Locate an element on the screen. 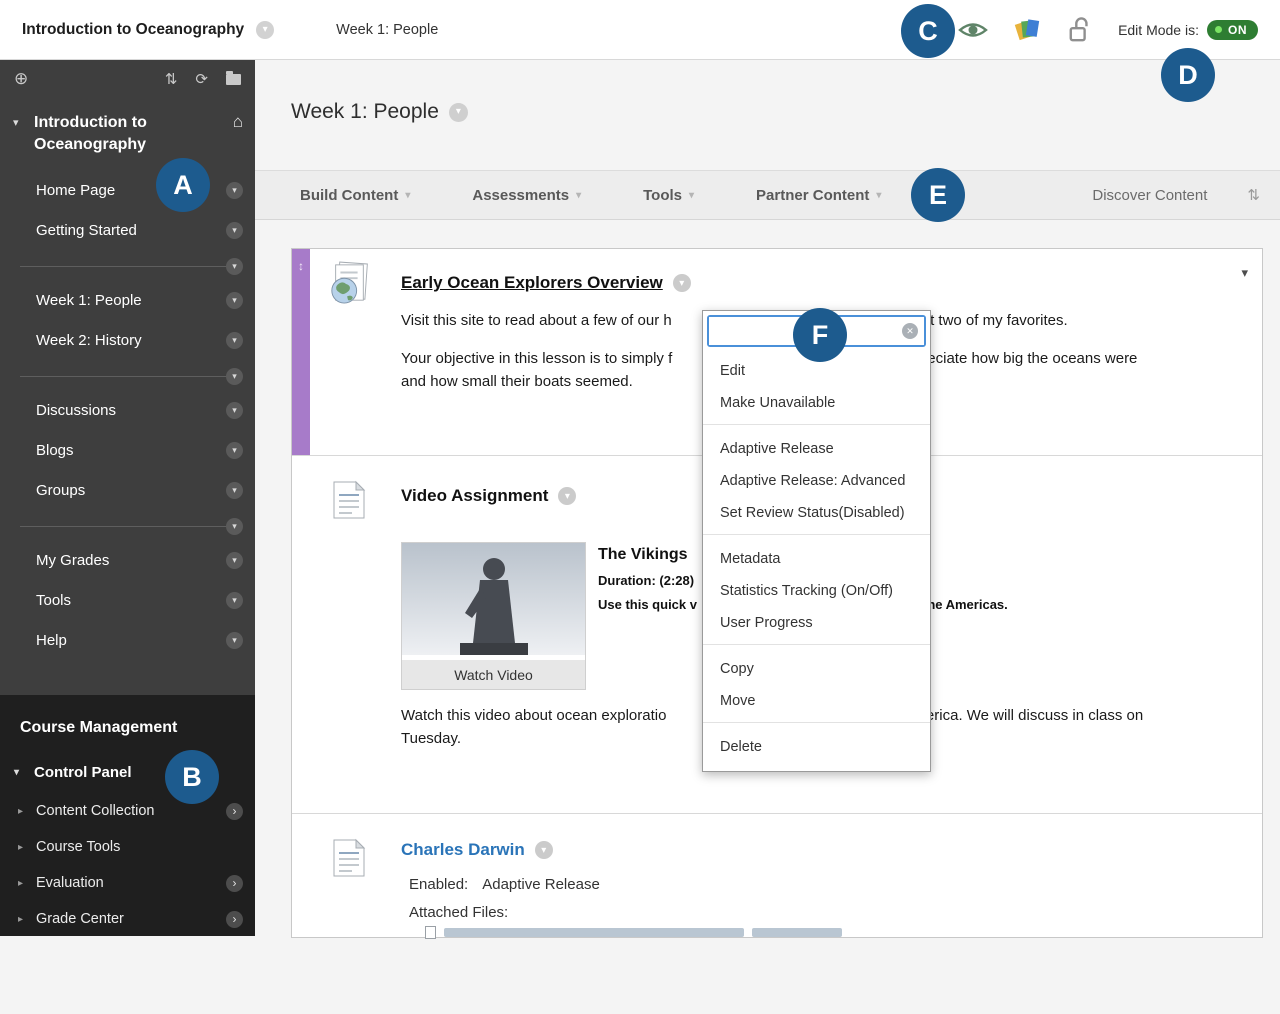 The image size is (1280, 1014). sidebar-item-content-collection: ▸ Content Collection › is located at coordinates (127, 811).